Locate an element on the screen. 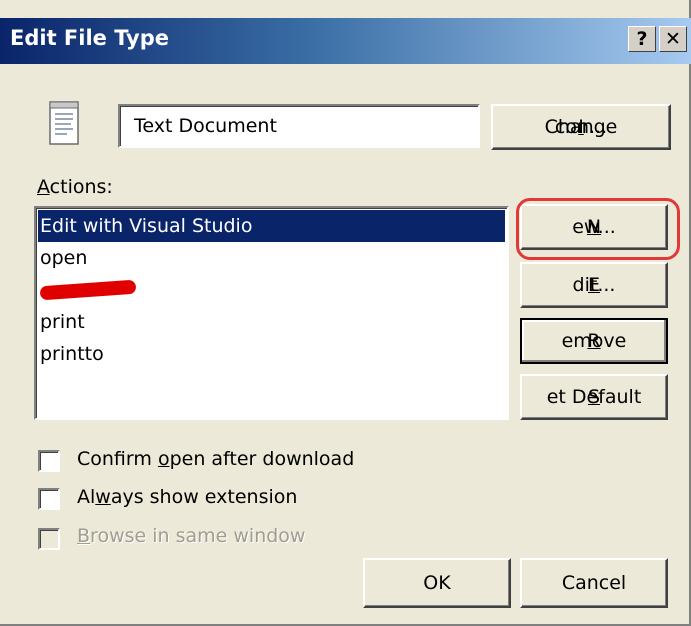  ok-label: OK is located at coordinates (437, 583).